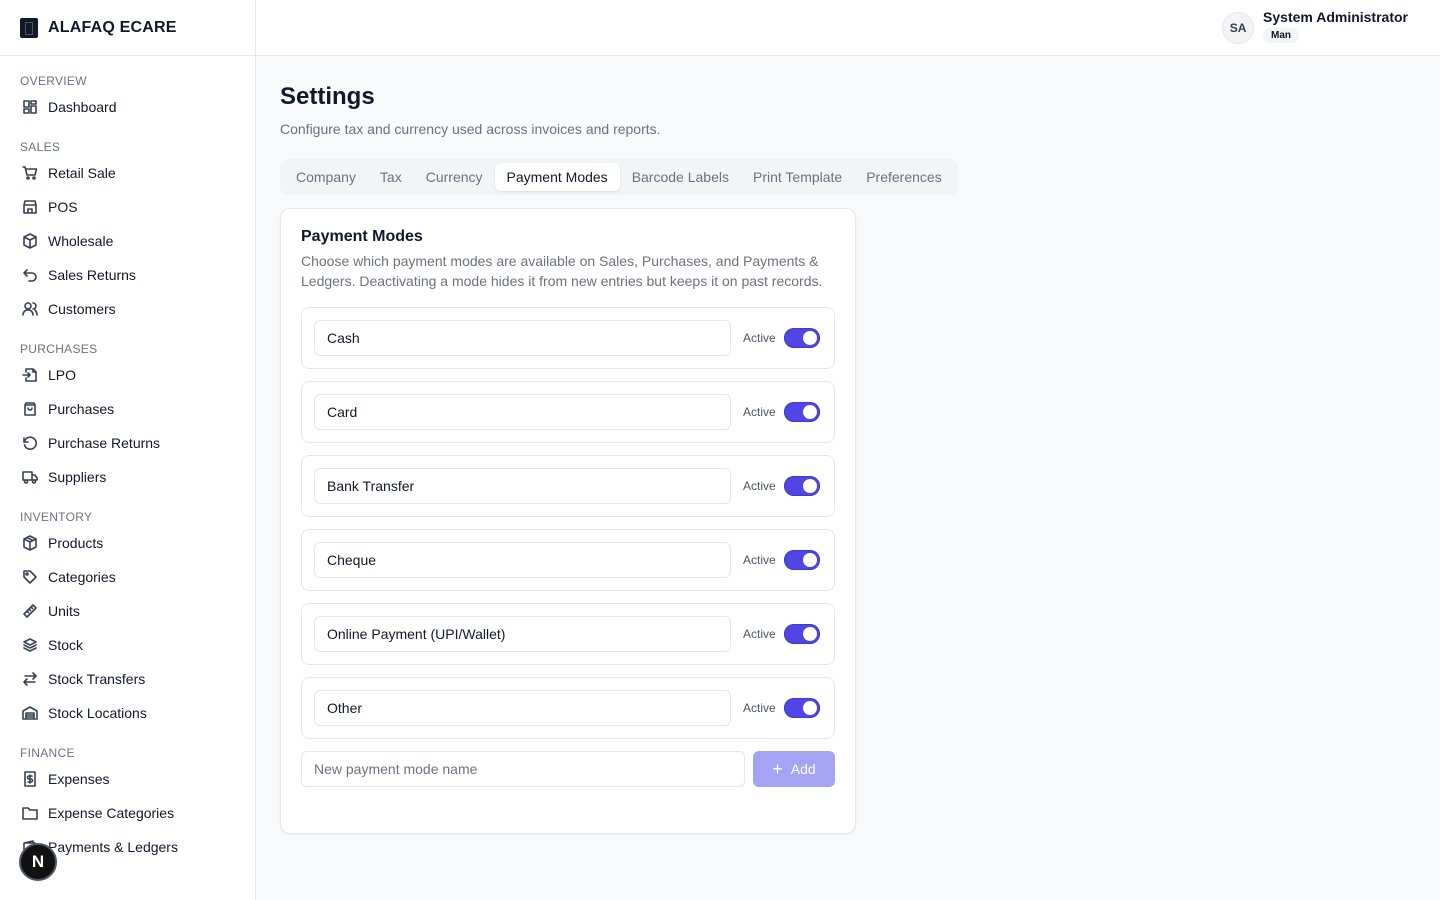  Describe the element at coordinates (62, 375) in the screenshot. I see `sidebar-item-label: LPO` at that location.